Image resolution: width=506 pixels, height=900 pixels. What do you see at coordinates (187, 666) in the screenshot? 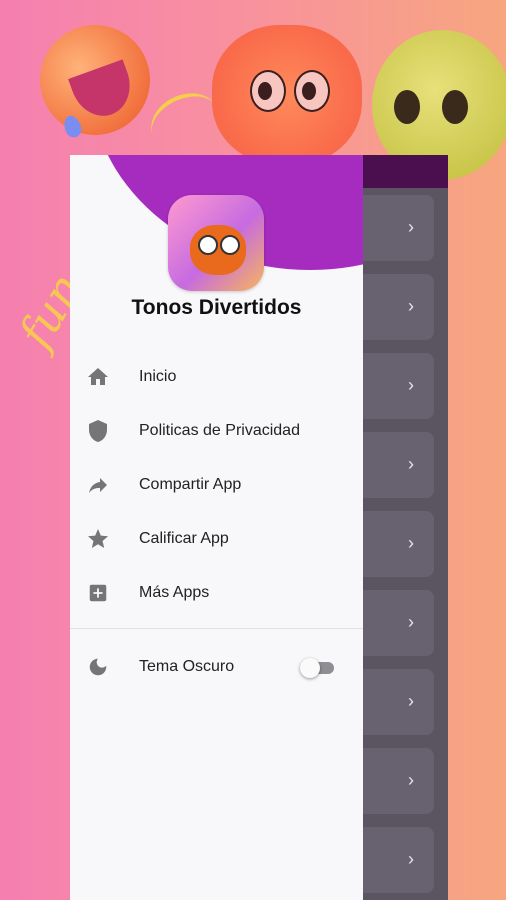
I see `menu-item-label: Tema Oscuro` at bounding box center [187, 666].